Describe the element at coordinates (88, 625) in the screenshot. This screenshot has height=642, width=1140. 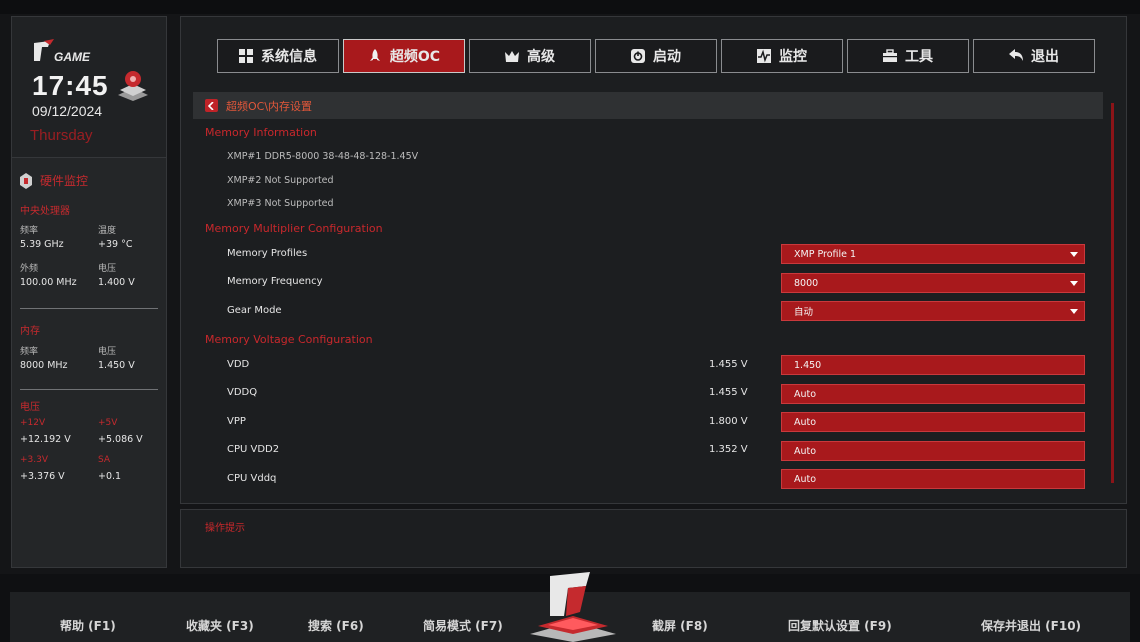
I see `help-key-button: 帮助 (F1)` at that location.